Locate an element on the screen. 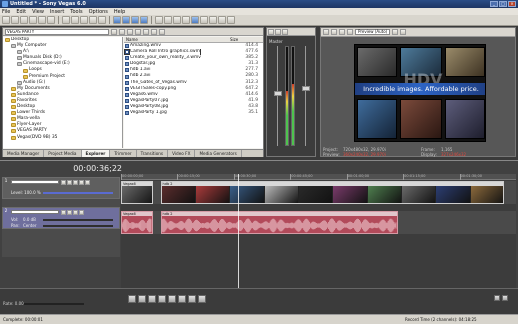 This screenshot has width=518, height=324. insert-fx-icon is located at coordinates (278, 31).